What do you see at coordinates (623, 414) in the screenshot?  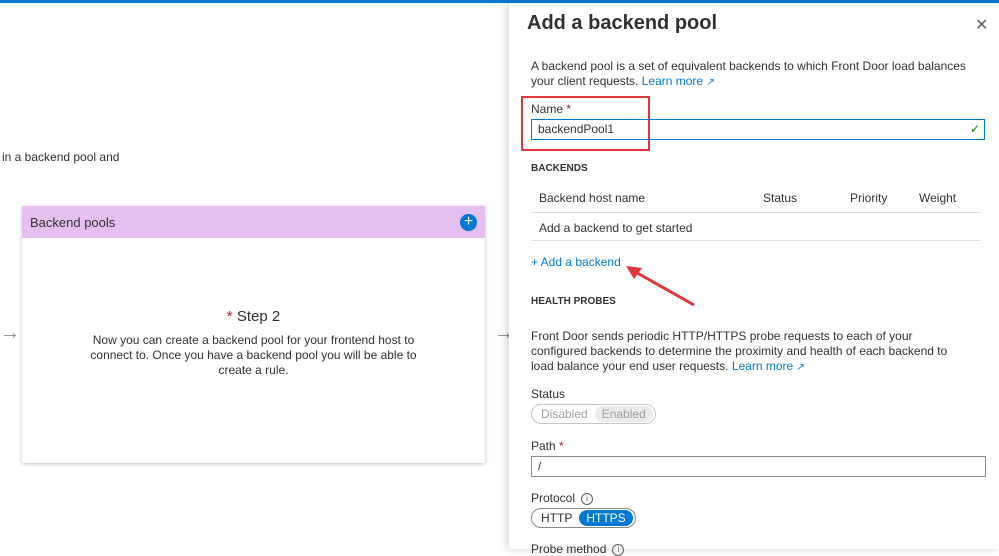 I see `status-enabled-option: Enabled` at bounding box center [623, 414].